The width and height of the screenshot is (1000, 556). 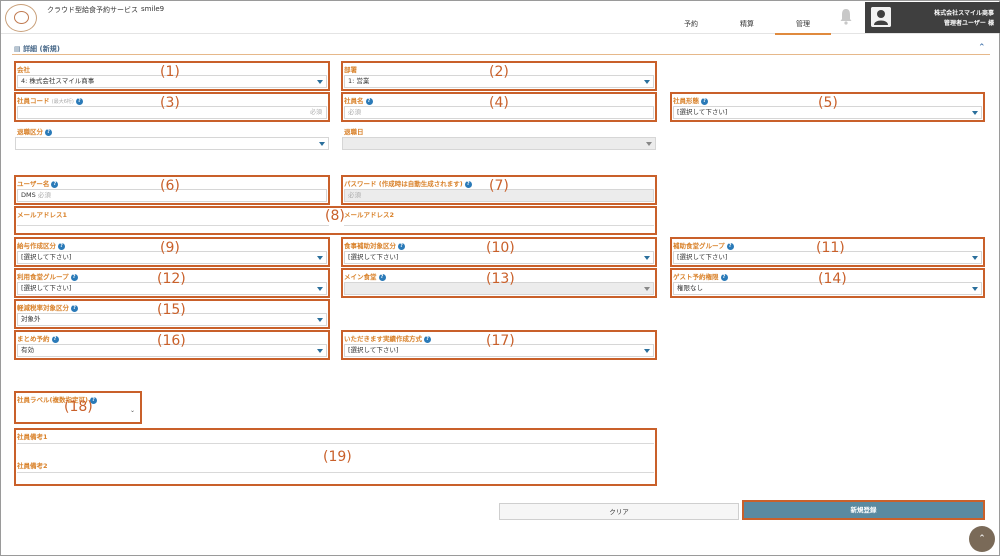 I want to click on user-avatar-icon, so click(x=881, y=17).